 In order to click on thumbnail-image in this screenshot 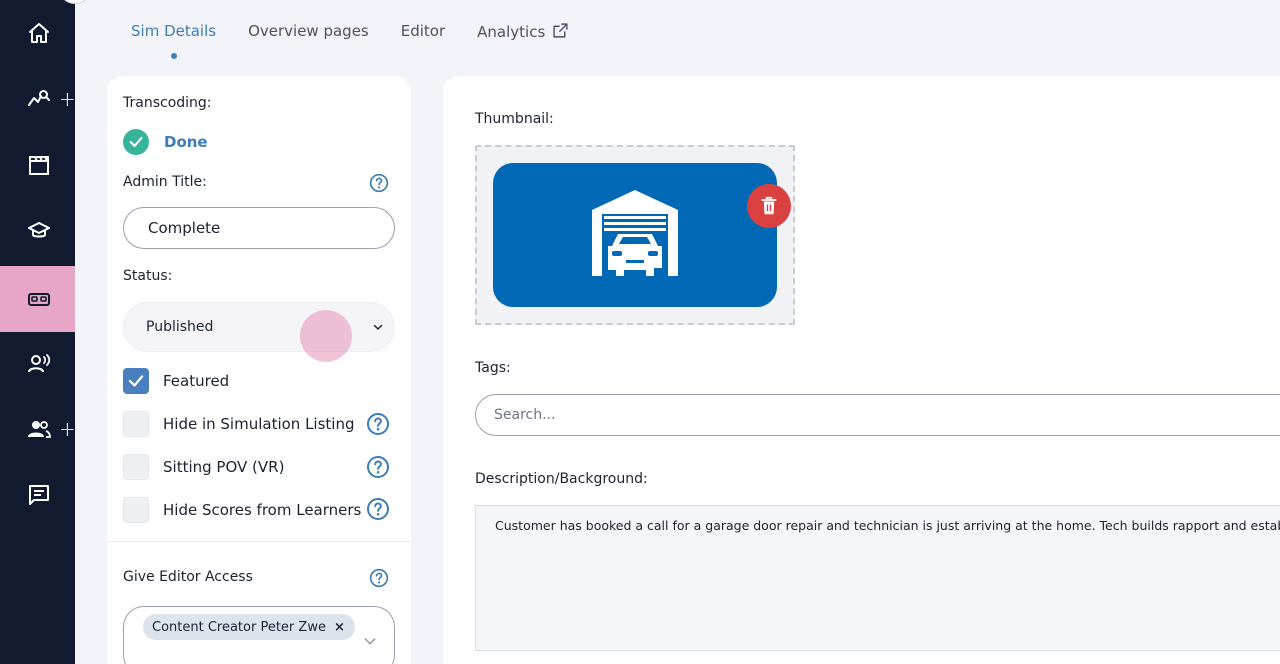, I will do `click(642, 235)`.